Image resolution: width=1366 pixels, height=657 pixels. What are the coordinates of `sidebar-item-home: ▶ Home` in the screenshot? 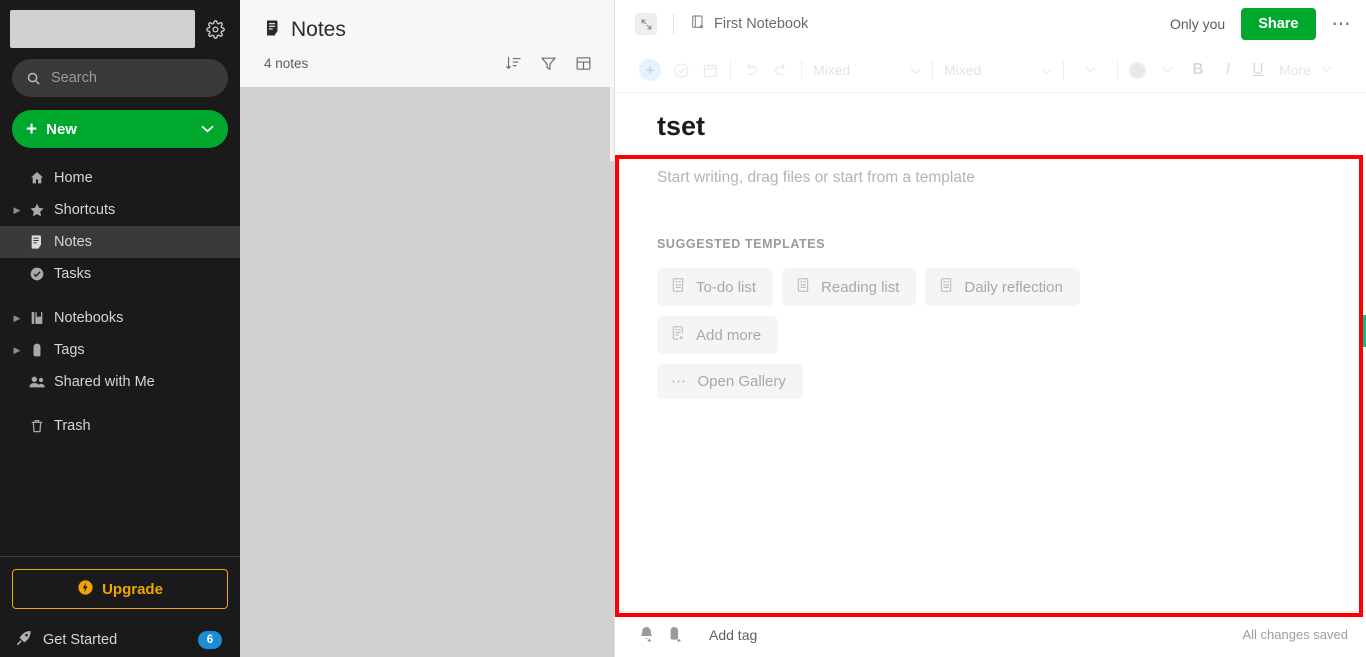 It's located at (120, 178).